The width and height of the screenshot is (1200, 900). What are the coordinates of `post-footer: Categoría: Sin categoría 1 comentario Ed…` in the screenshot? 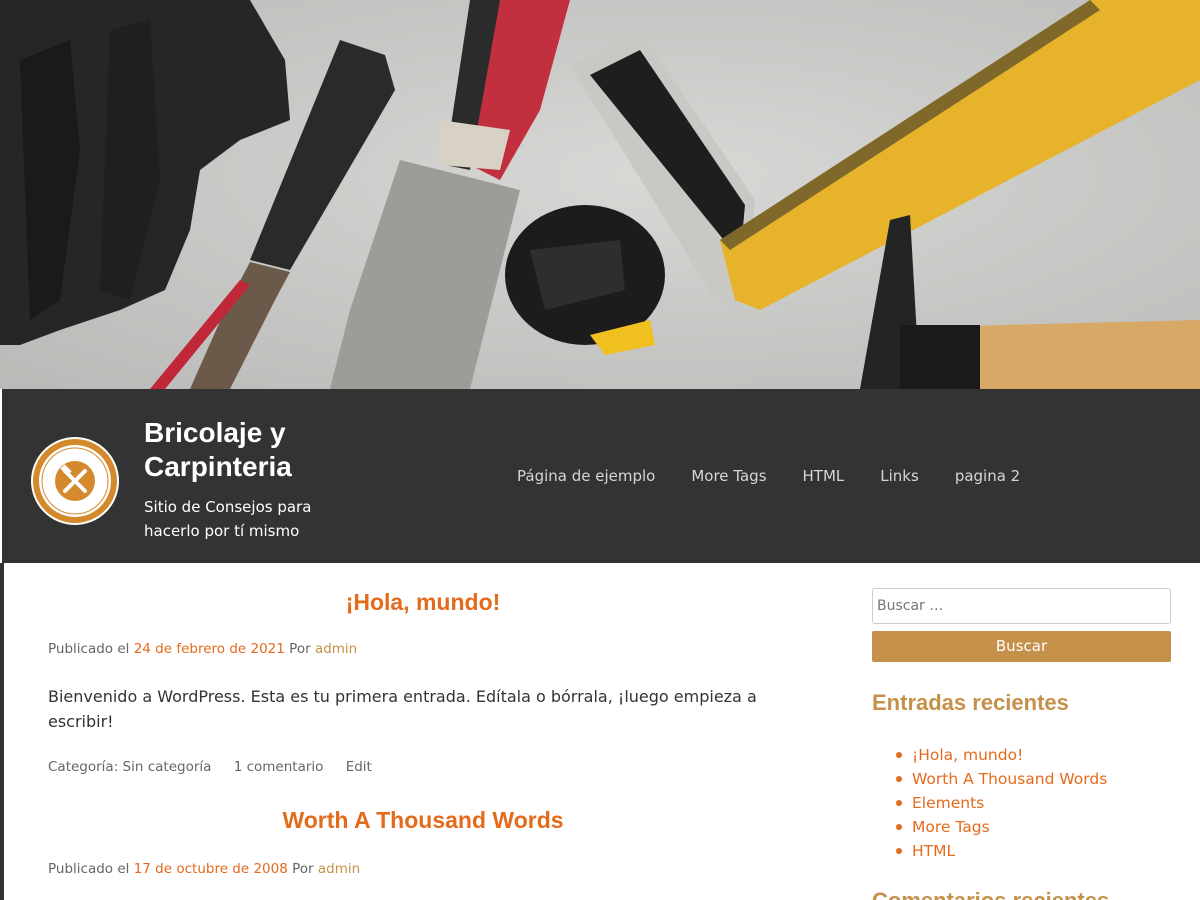 It's located at (423, 767).